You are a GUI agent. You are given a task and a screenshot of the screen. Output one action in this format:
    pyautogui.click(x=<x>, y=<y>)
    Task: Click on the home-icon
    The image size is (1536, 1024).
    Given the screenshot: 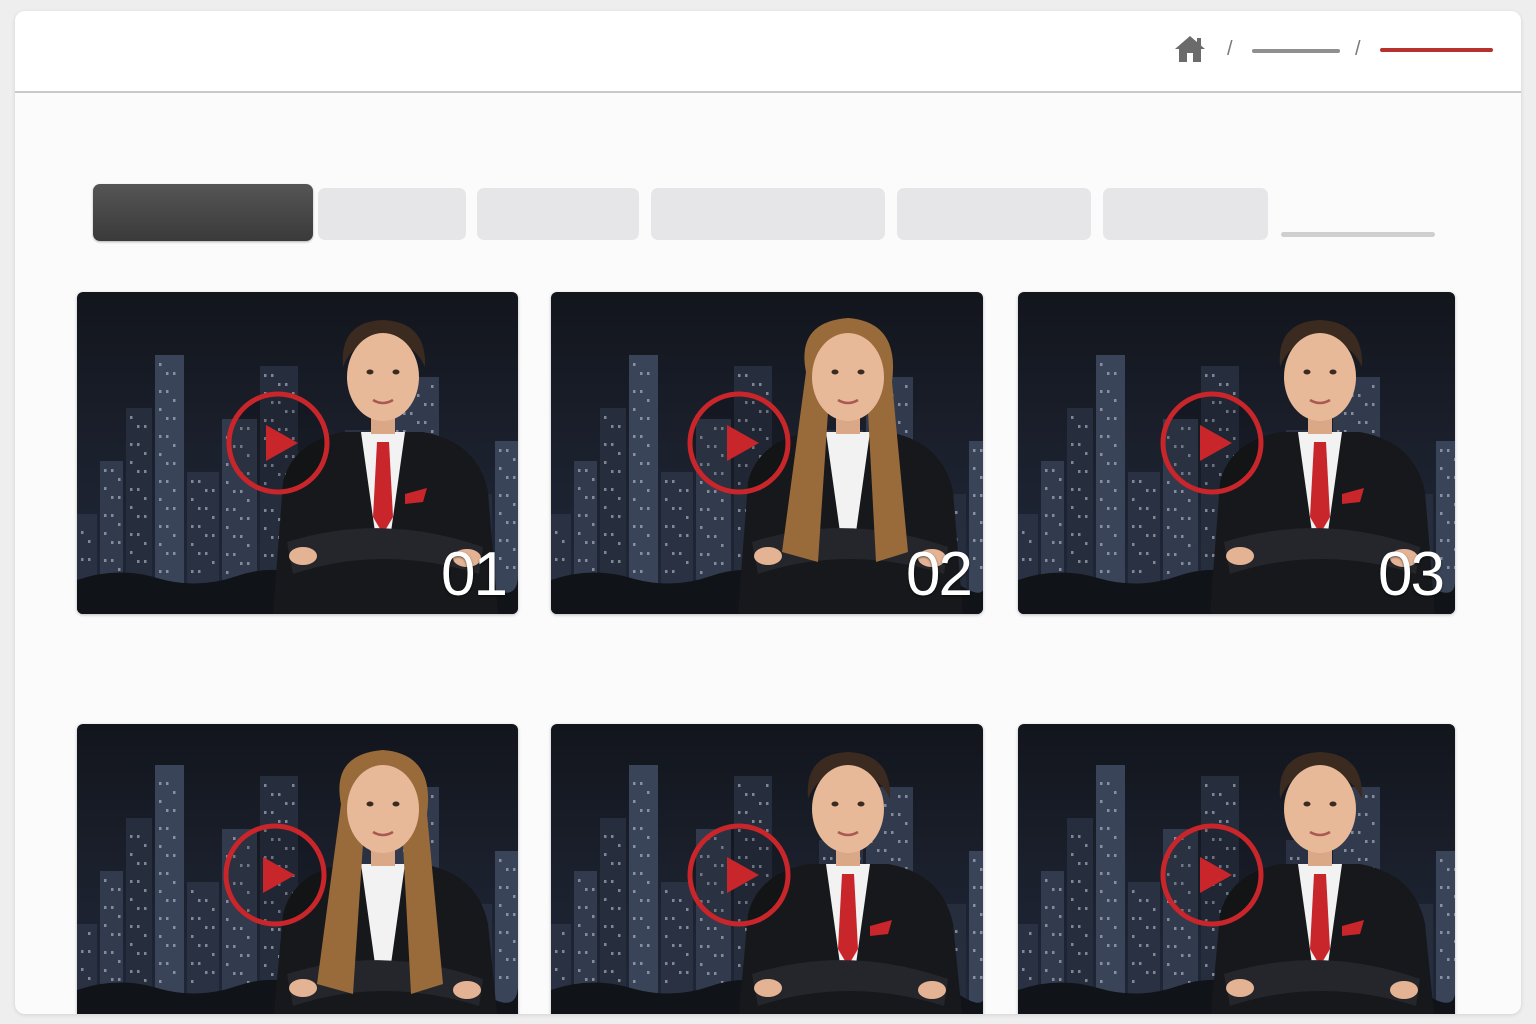 What is the action you would take?
    pyautogui.click(x=1190, y=49)
    